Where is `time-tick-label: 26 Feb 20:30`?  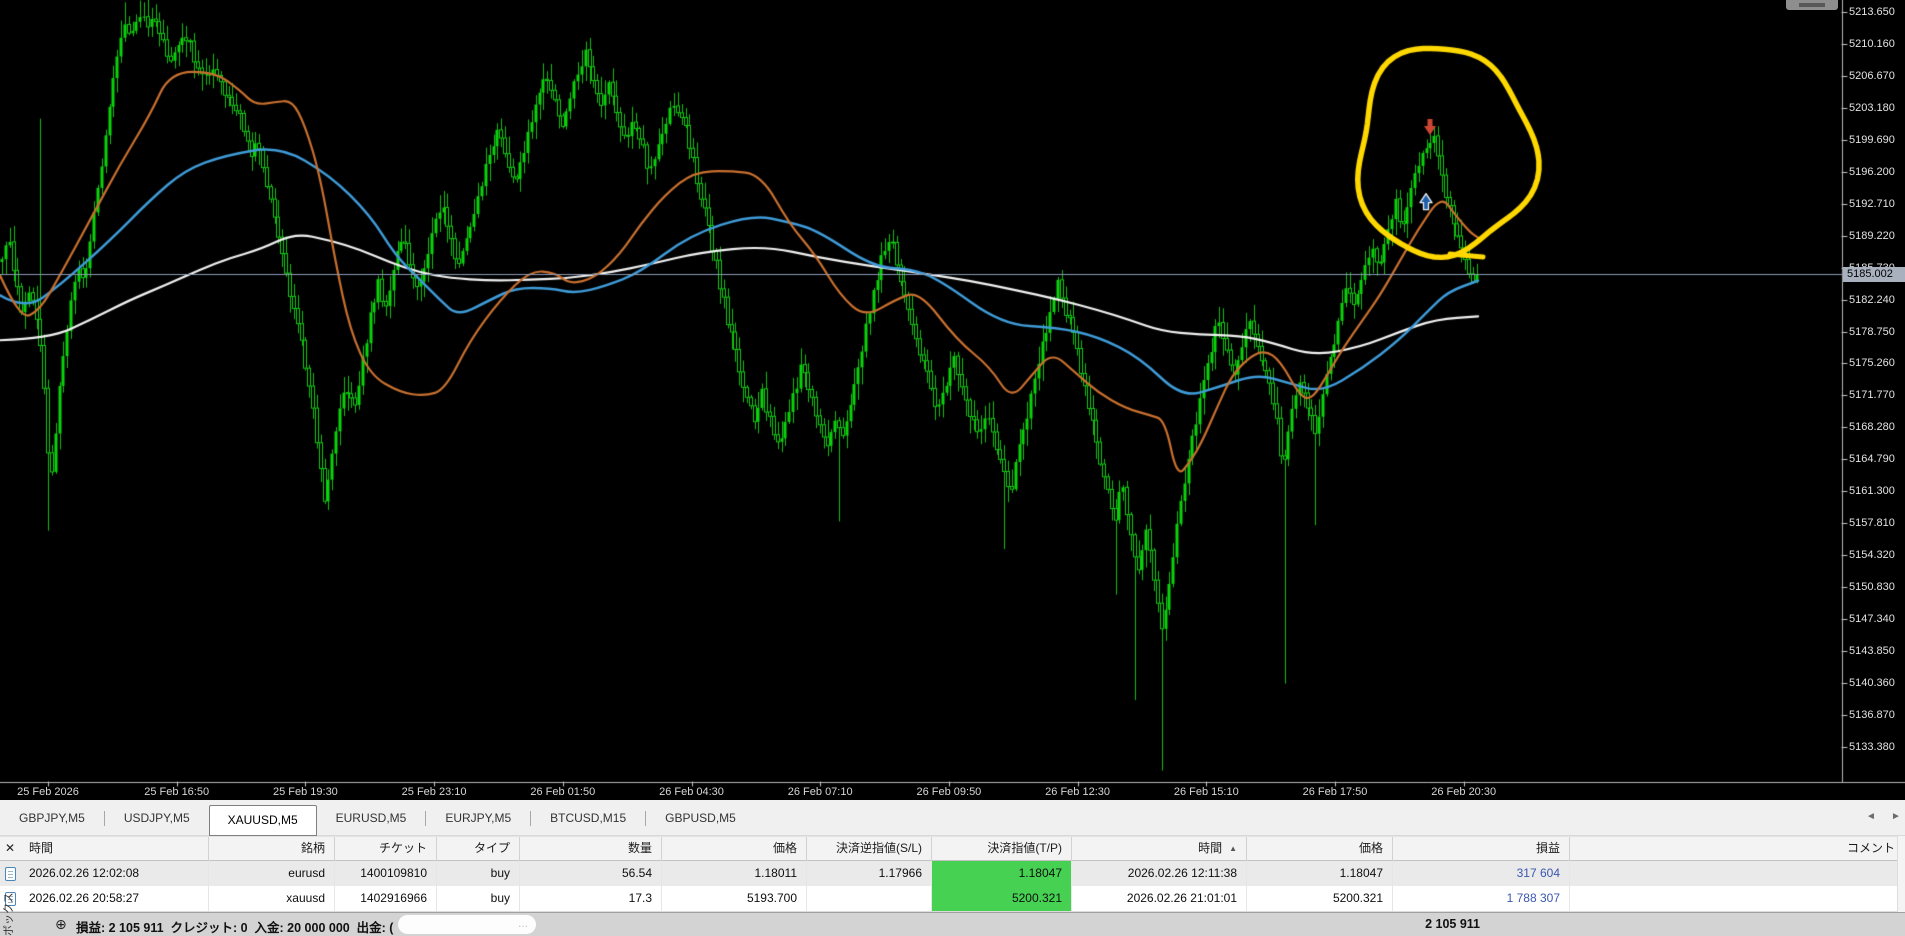
time-tick-label: 26 Feb 20:30 is located at coordinates (1464, 792).